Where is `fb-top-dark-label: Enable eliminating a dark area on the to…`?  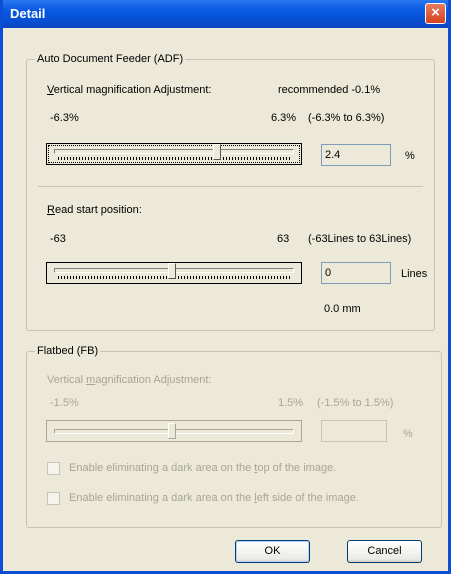
fb-top-dark-label: Enable eliminating a dark area on the to… is located at coordinates (203, 468).